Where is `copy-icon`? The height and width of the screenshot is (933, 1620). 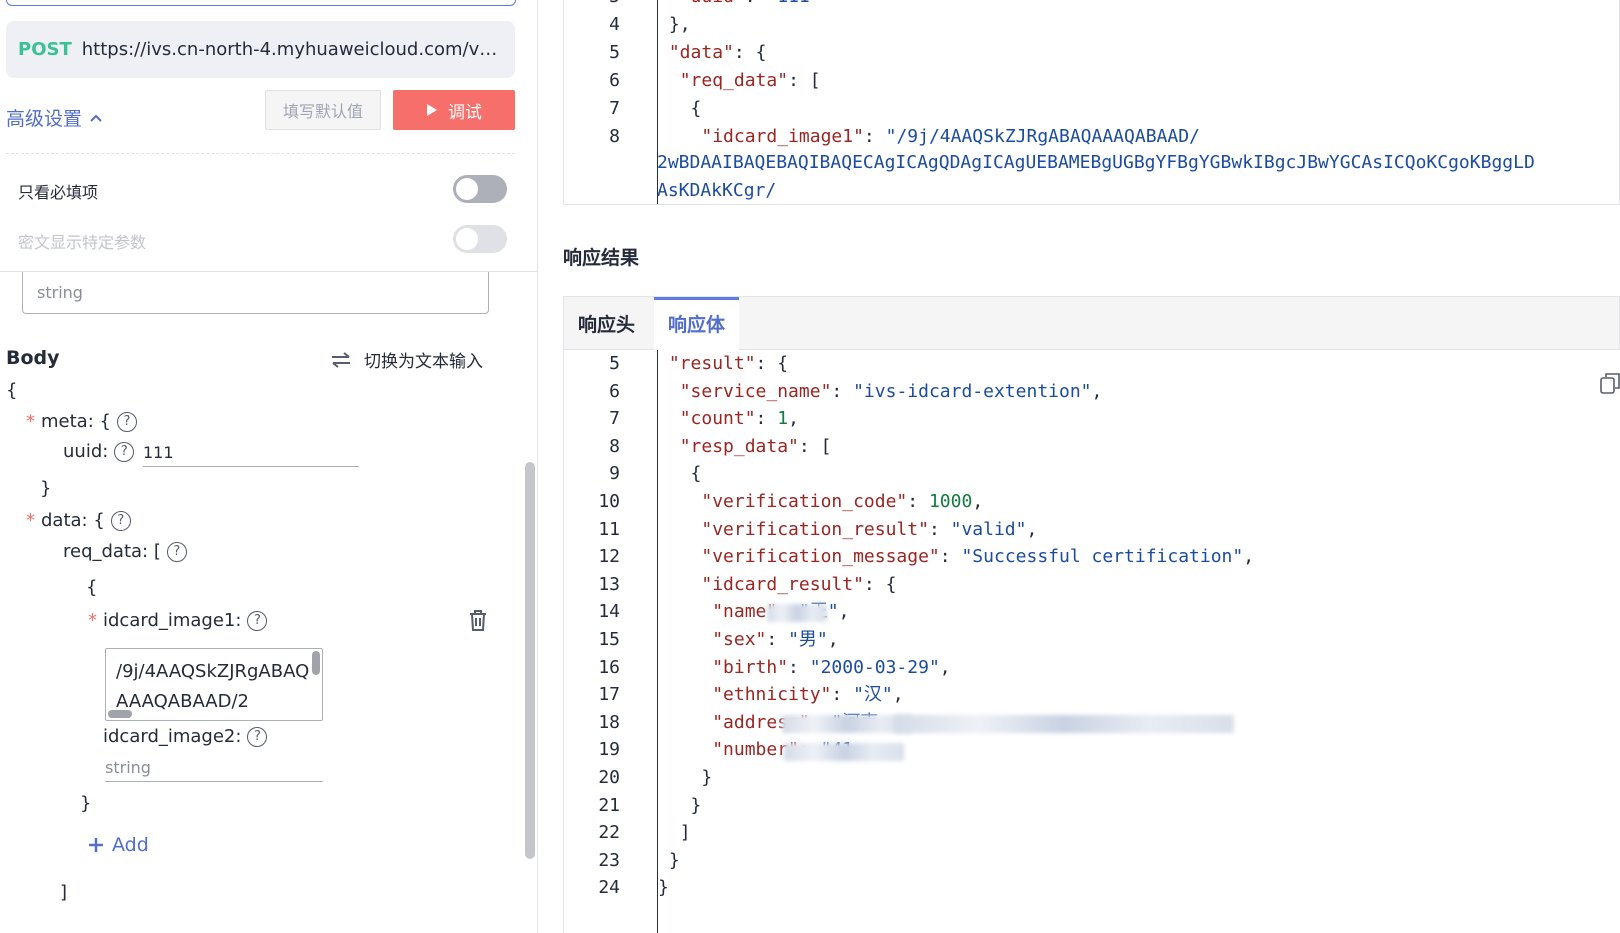 copy-icon is located at coordinates (1610, 383).